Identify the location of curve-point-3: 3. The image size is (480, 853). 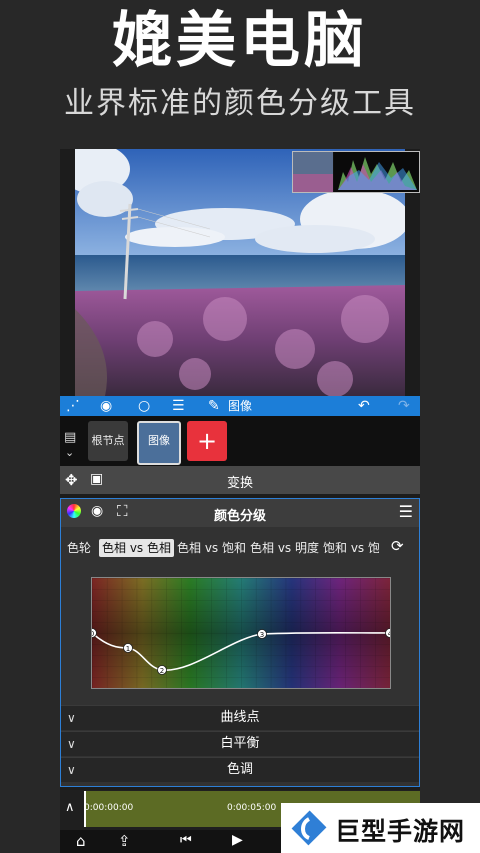
(262, 635).